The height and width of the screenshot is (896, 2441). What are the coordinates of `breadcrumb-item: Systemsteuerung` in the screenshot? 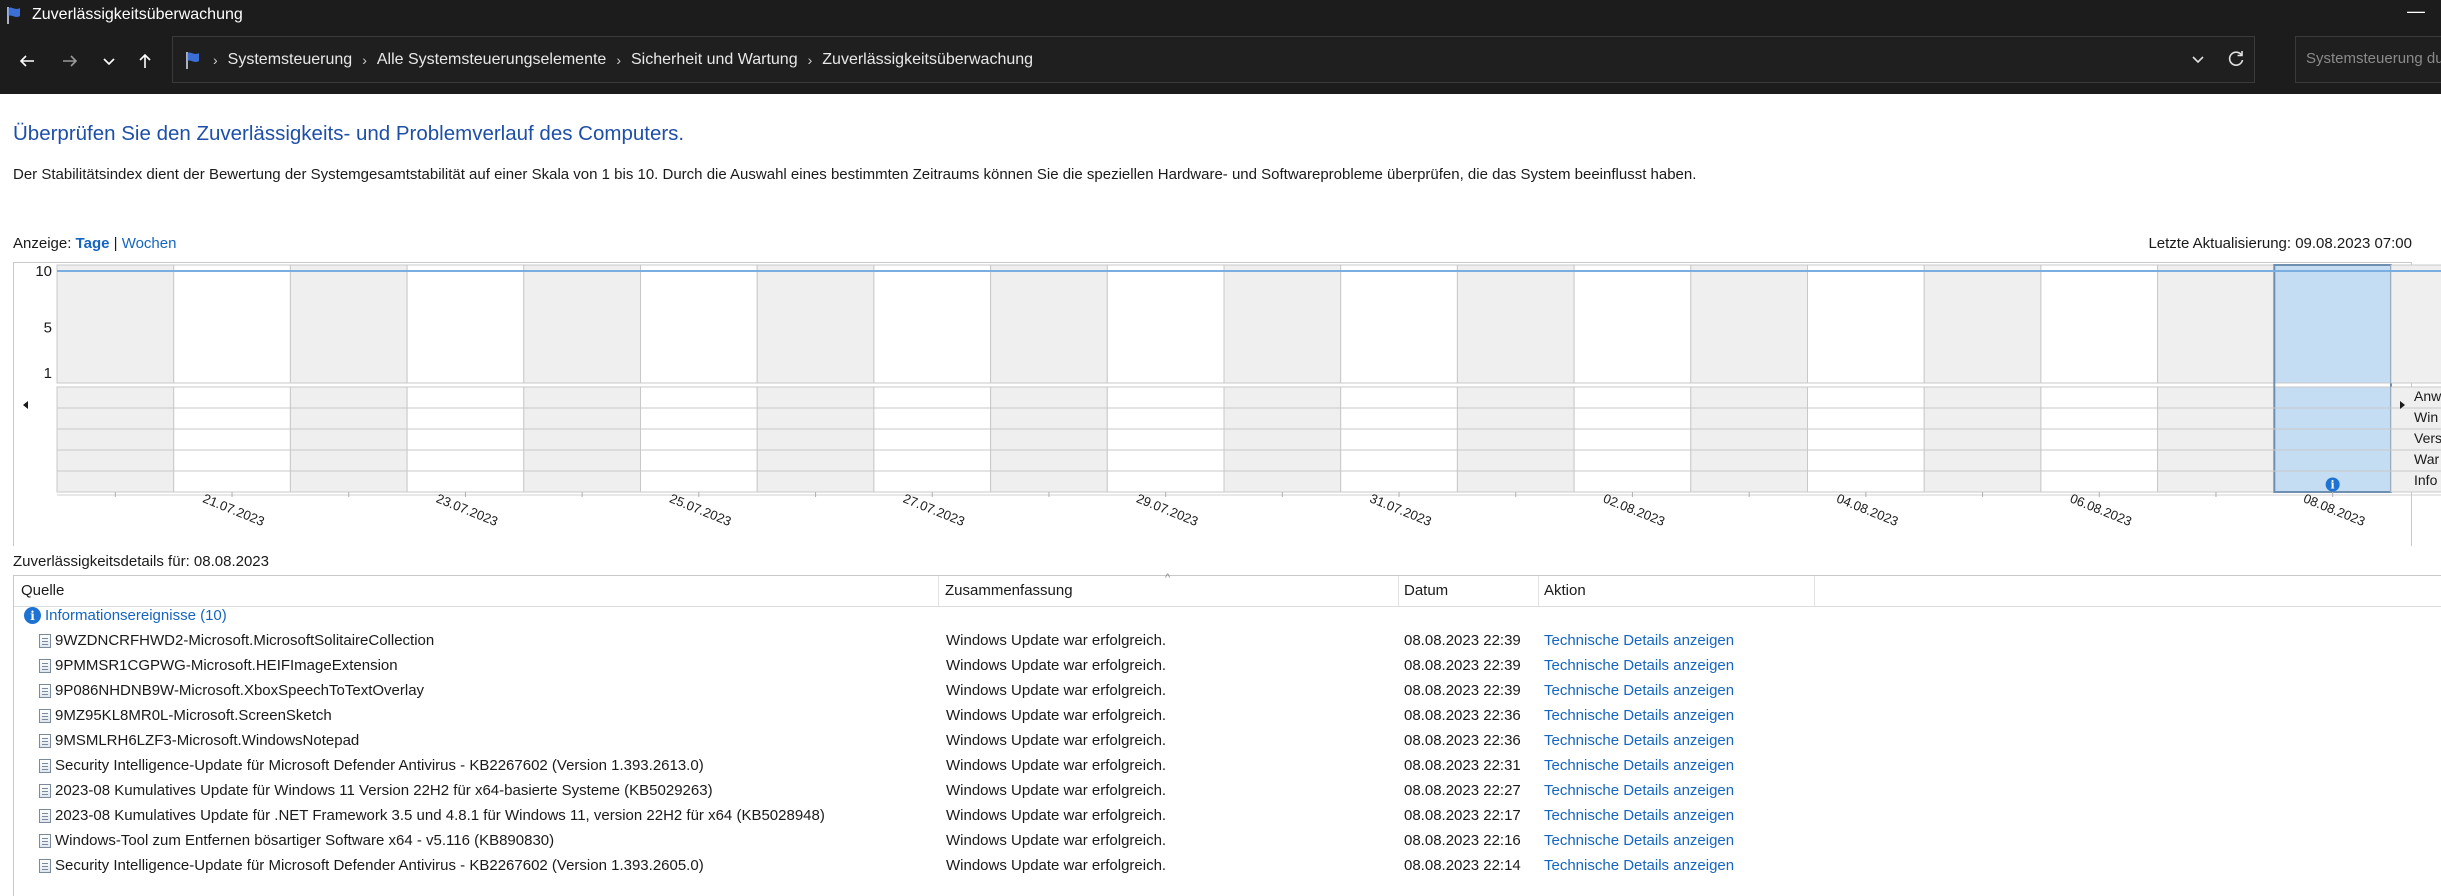 It's located at (290, 60).